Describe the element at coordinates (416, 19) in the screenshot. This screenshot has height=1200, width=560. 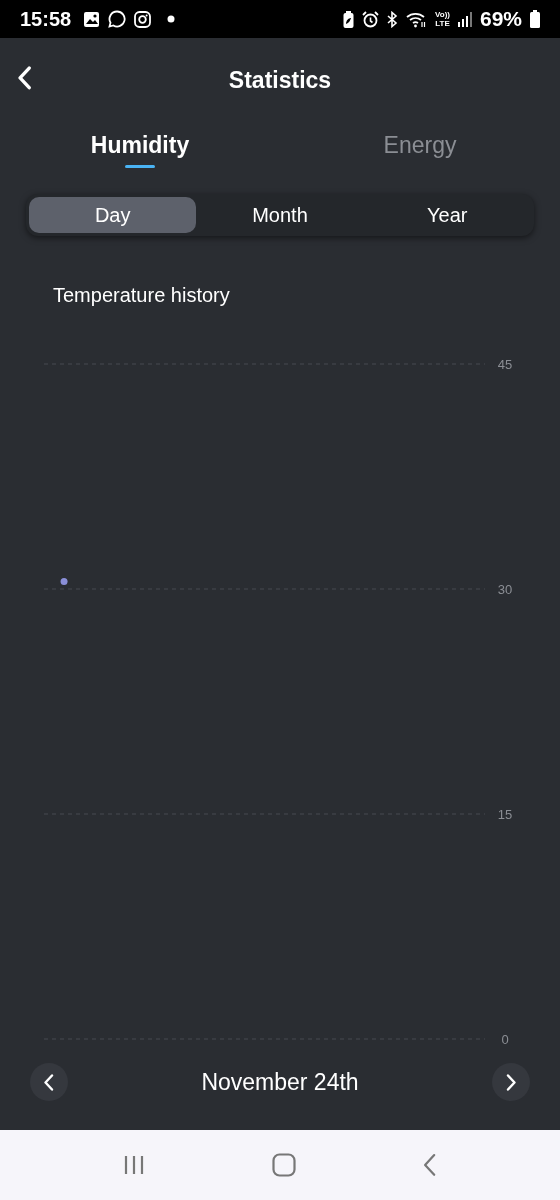
I see `wifi-icon` at that location.